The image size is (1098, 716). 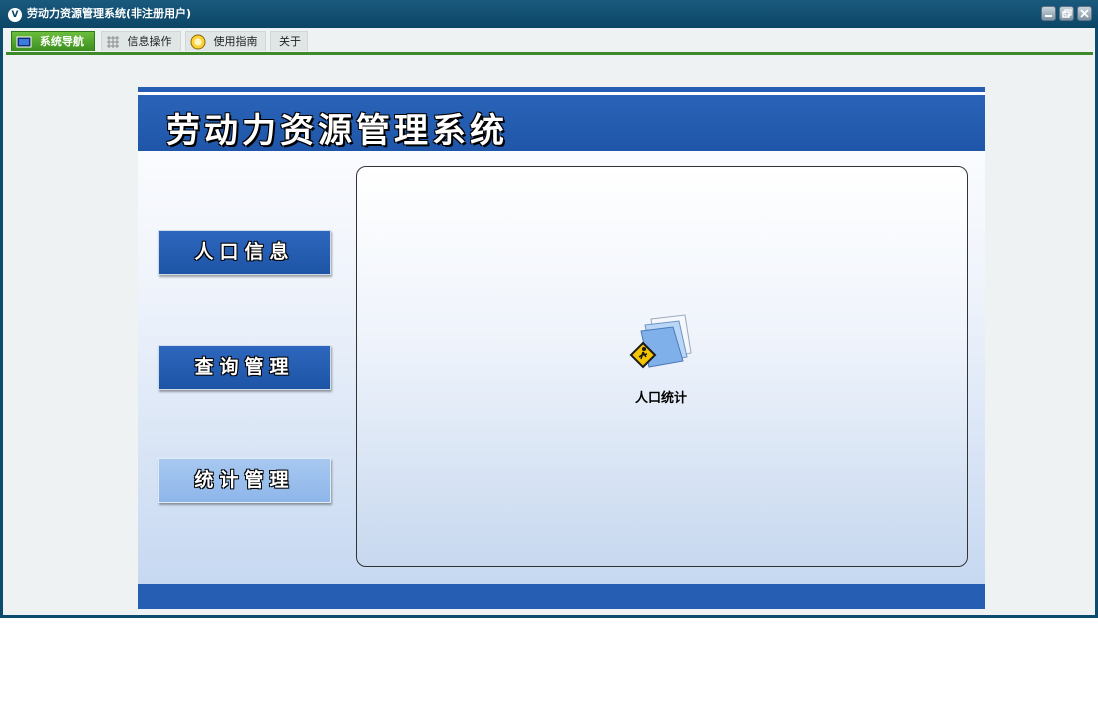 What do you see at coordinates (549, 41) in the screenshot?
I see `menu-bar: 系统导航 信息操作 使用指南 关于` at bounding box center [549, 41].